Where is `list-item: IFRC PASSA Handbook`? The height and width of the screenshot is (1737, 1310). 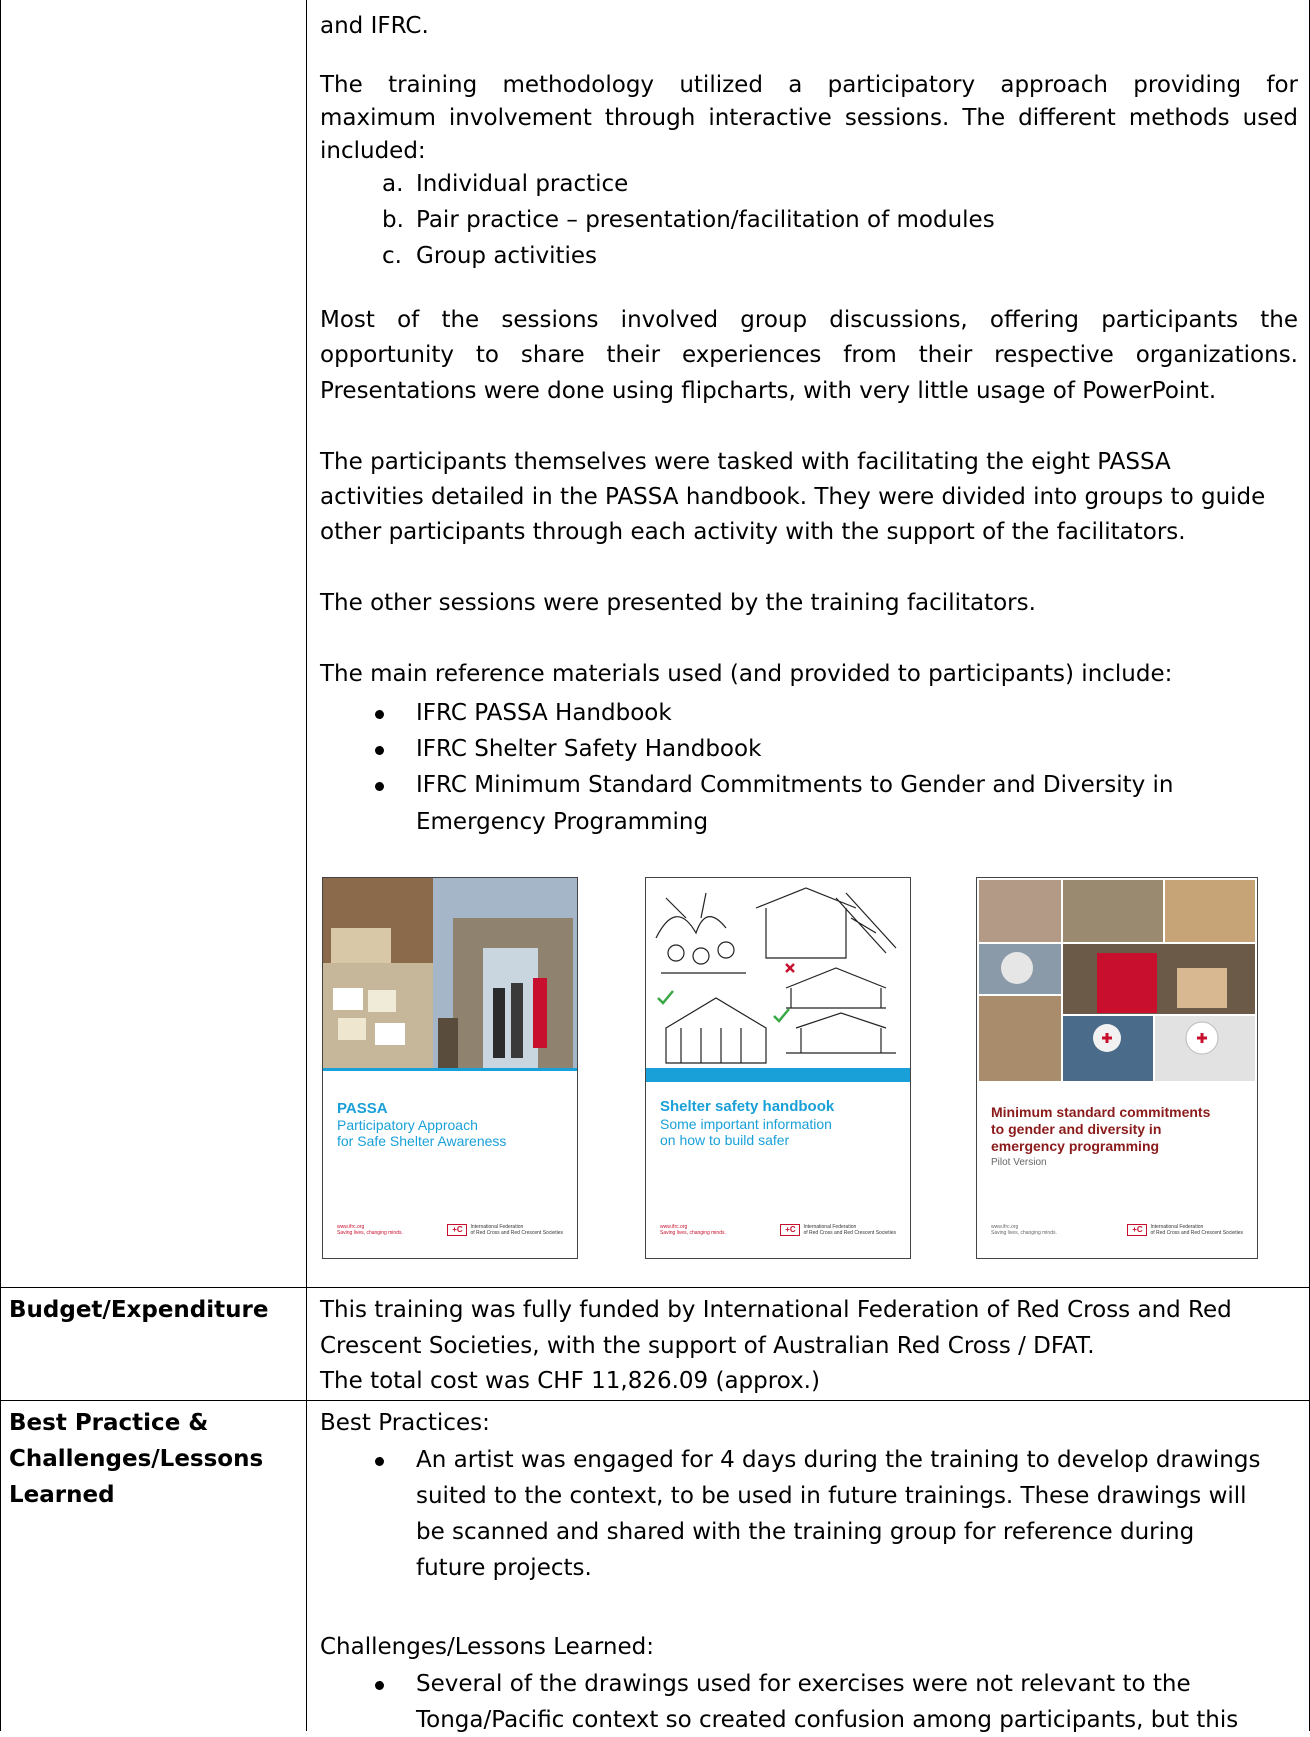
list-item: IFRC PASSA Handbook is located at coordinates (544, 713).